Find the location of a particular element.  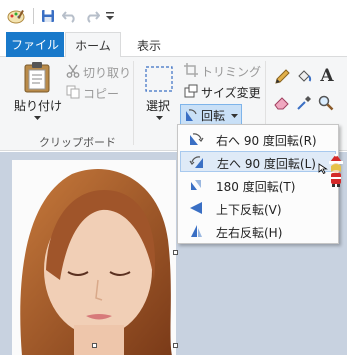

paint-app-icon is located at coordinates (17, 16).